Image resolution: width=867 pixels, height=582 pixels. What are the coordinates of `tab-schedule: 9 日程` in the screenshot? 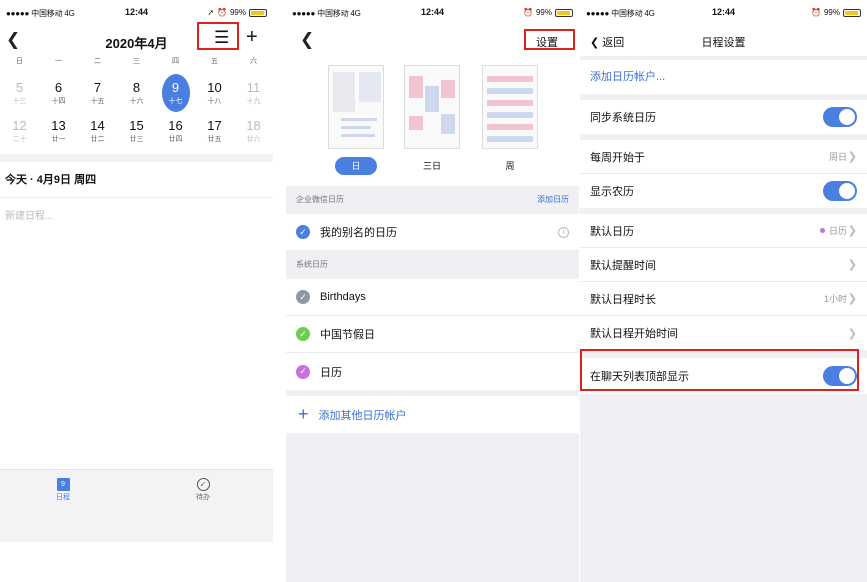 It's located at (63, 489).